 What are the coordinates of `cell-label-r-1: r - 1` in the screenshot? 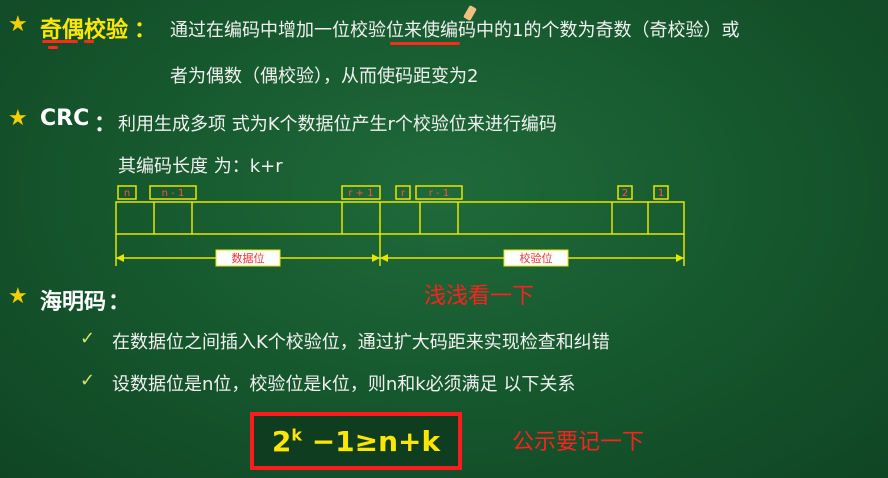 It's located at (439, 193).